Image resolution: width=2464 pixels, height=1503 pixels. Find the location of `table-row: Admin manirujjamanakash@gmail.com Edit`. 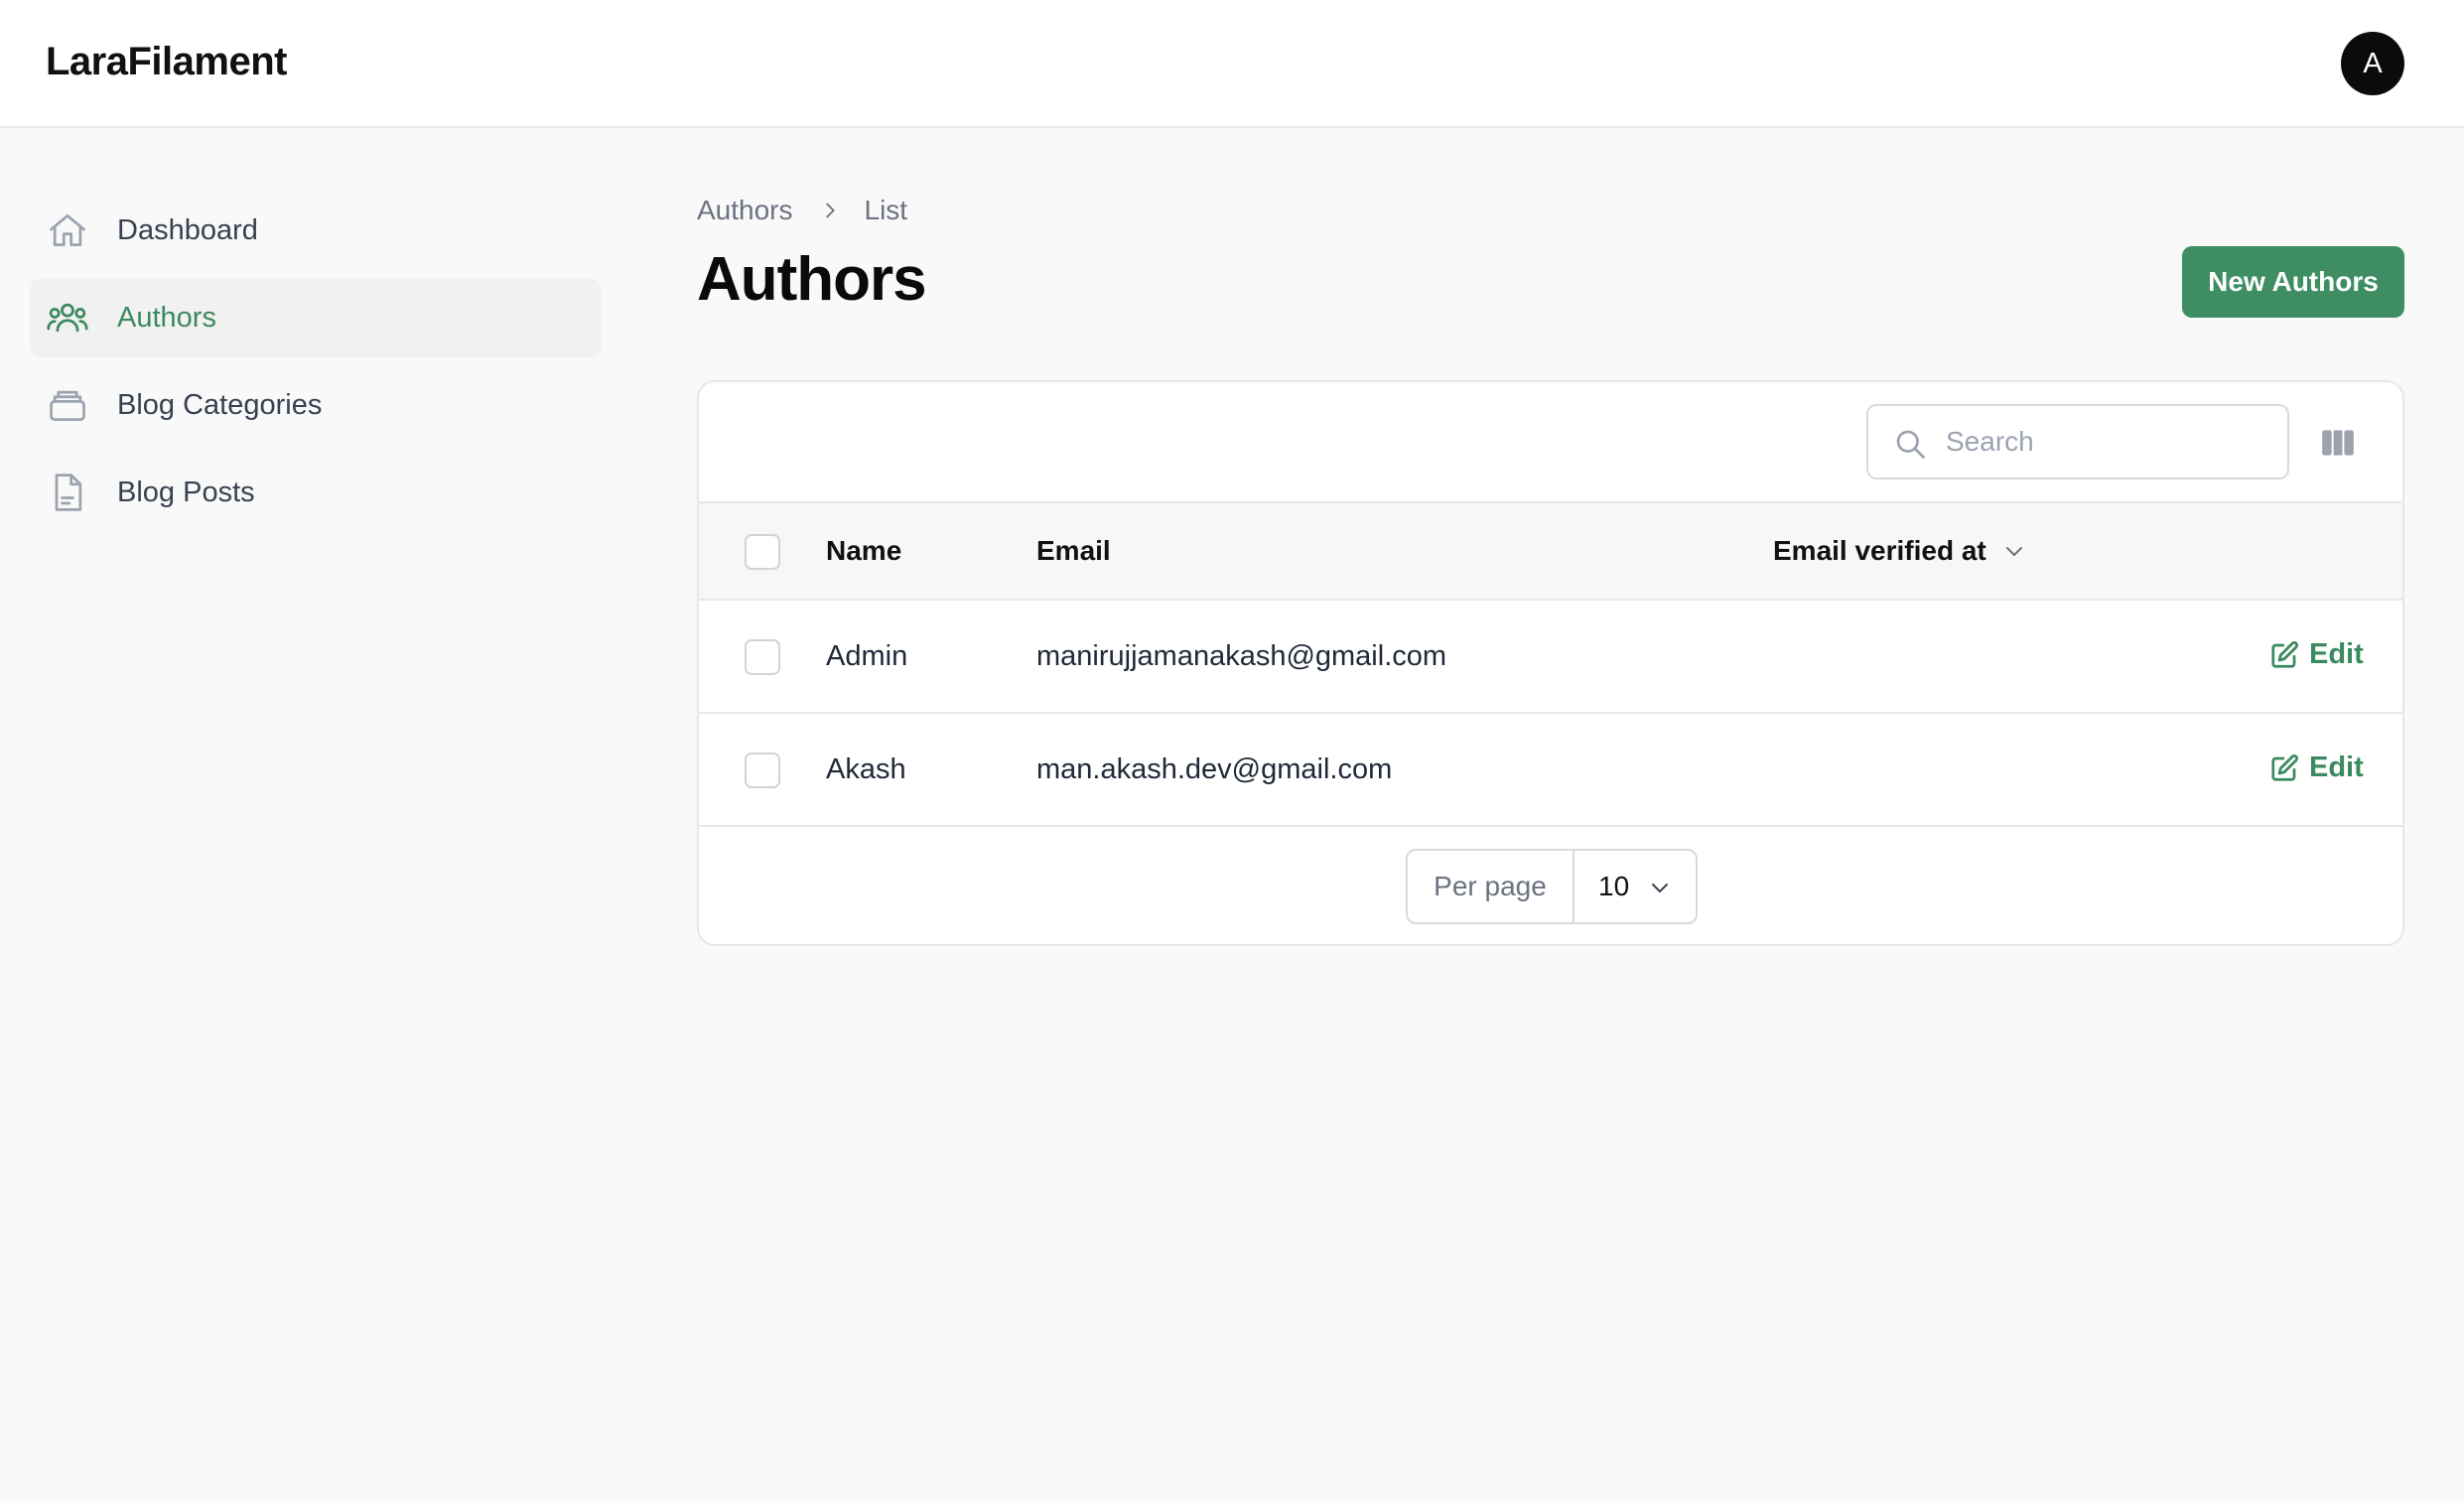

table-row: Admin manirujjamanakash@gmail.com Edit is located at coordinates (1550, 657).